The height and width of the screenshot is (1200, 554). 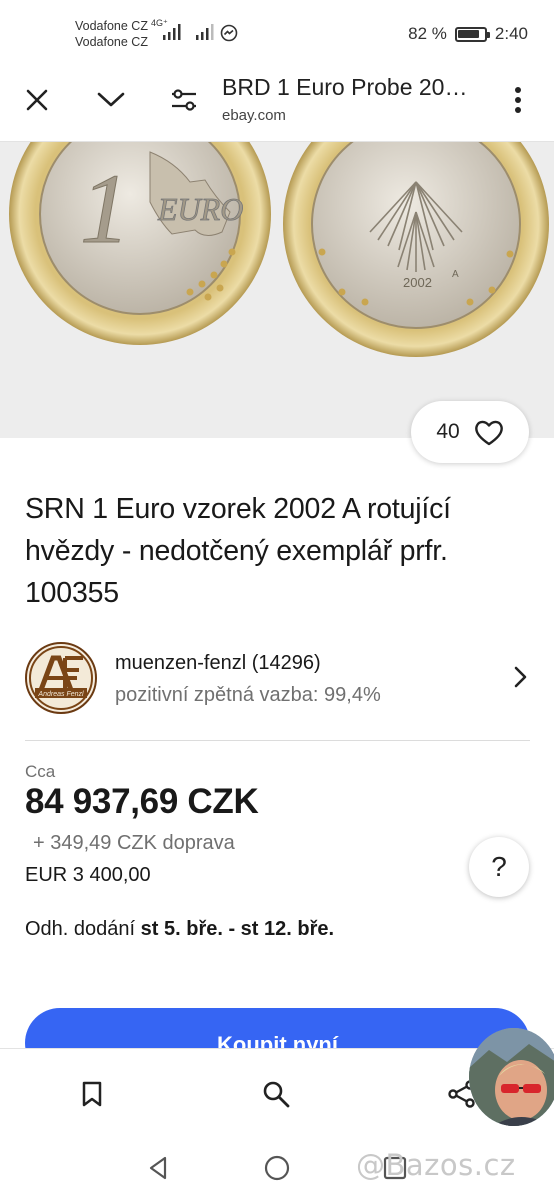 I want to click on seller-feedback: pozitivní zpětná vazba: 99,4%, so click(x=248, y=695).